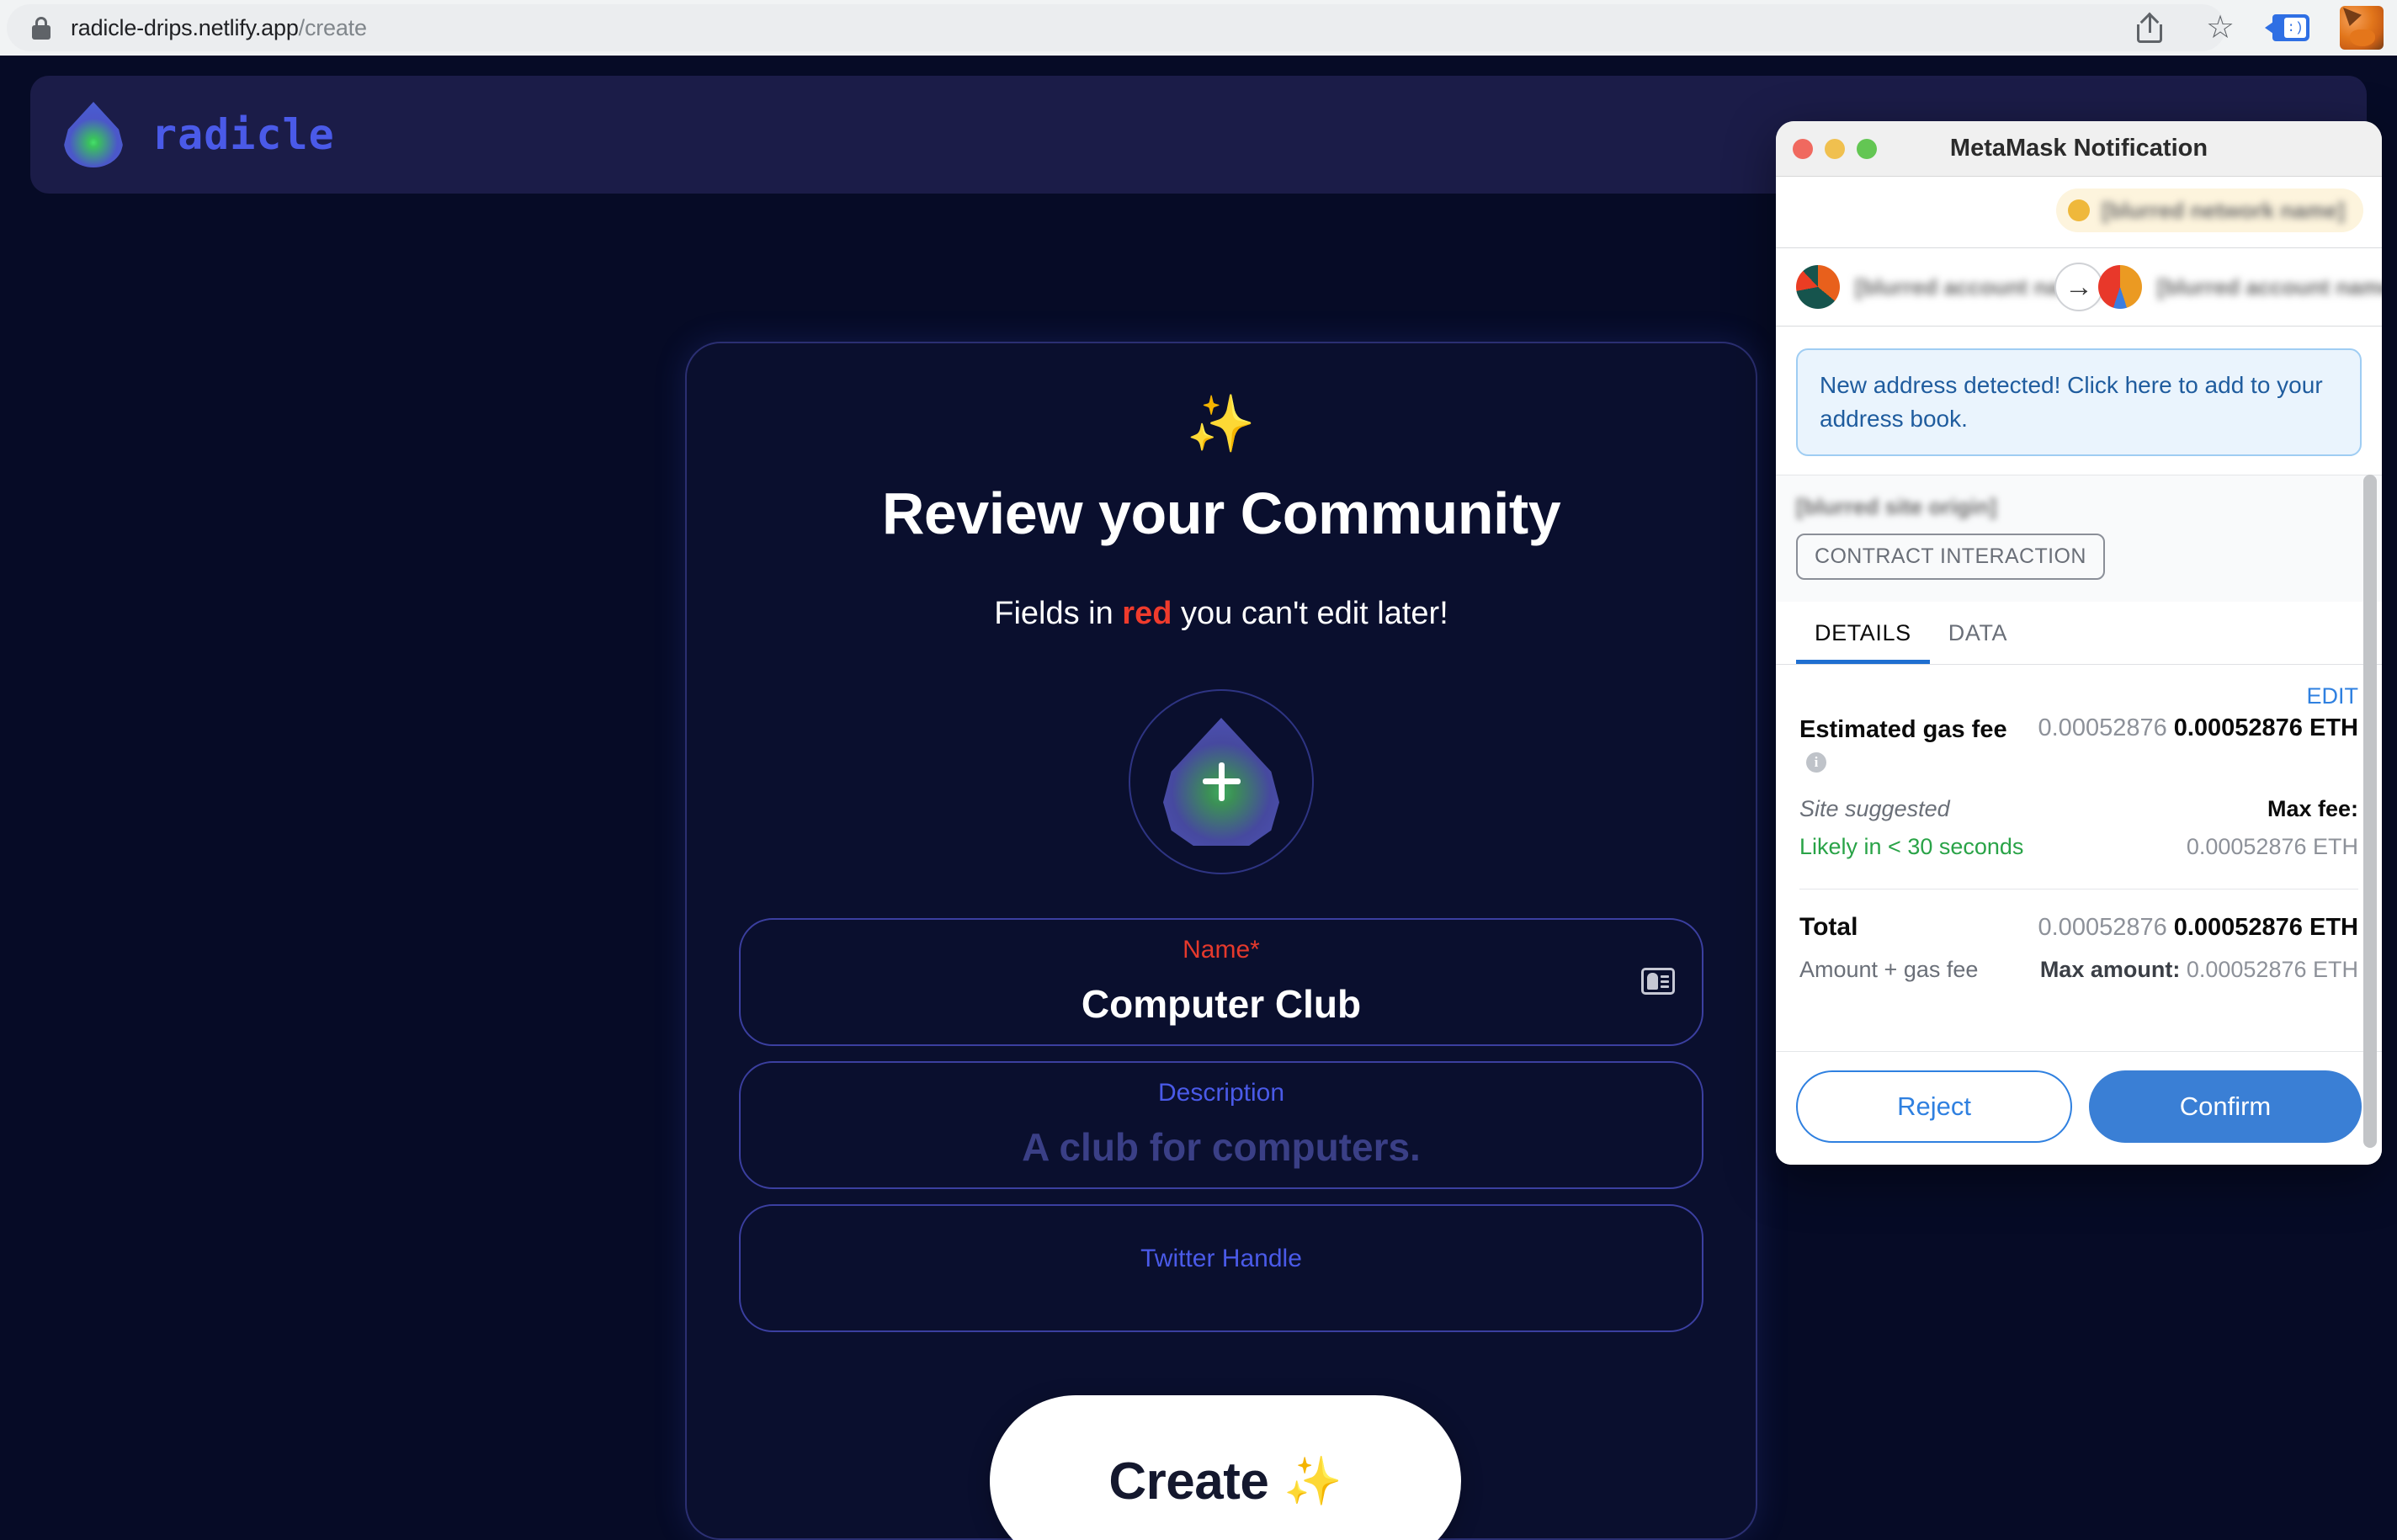  Describe the element at coordinates (1058, 613) in the screenshot. I see `subtitle-part-1: Fields in` at that location.